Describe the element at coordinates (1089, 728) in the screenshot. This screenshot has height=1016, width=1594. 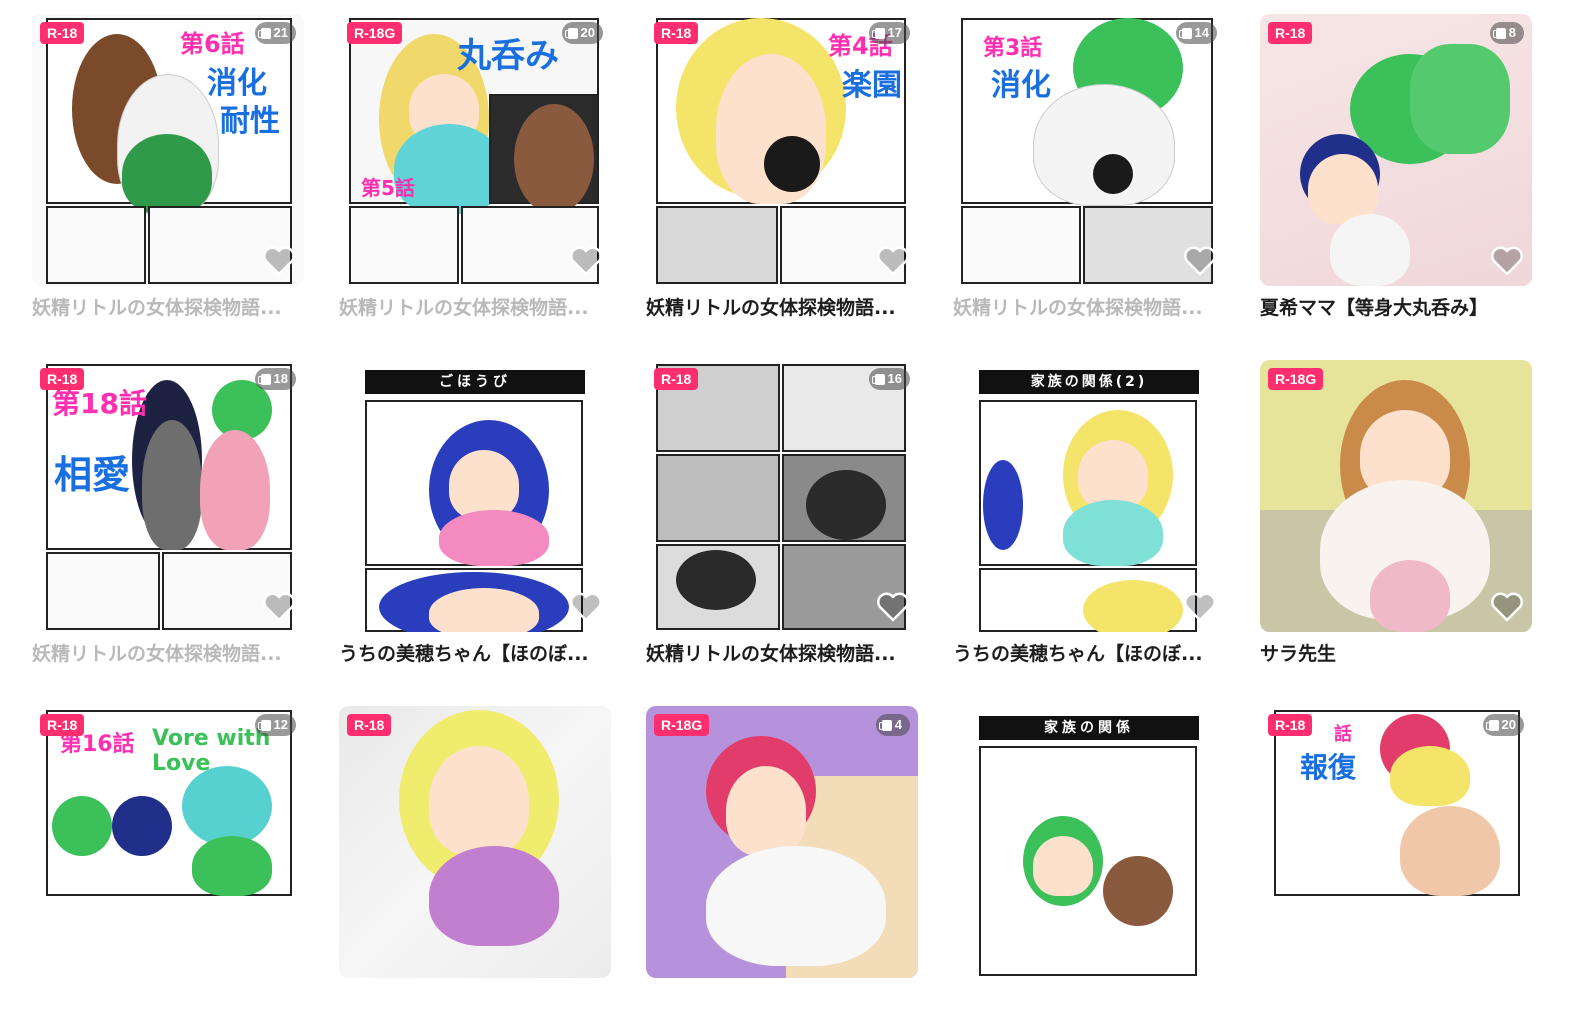
I see `manga-header: 家族の関係` at that location.